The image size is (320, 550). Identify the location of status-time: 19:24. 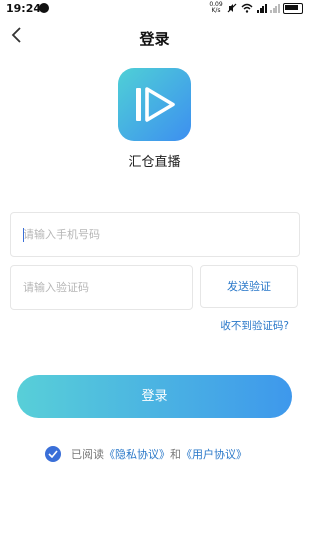
(24, 8).